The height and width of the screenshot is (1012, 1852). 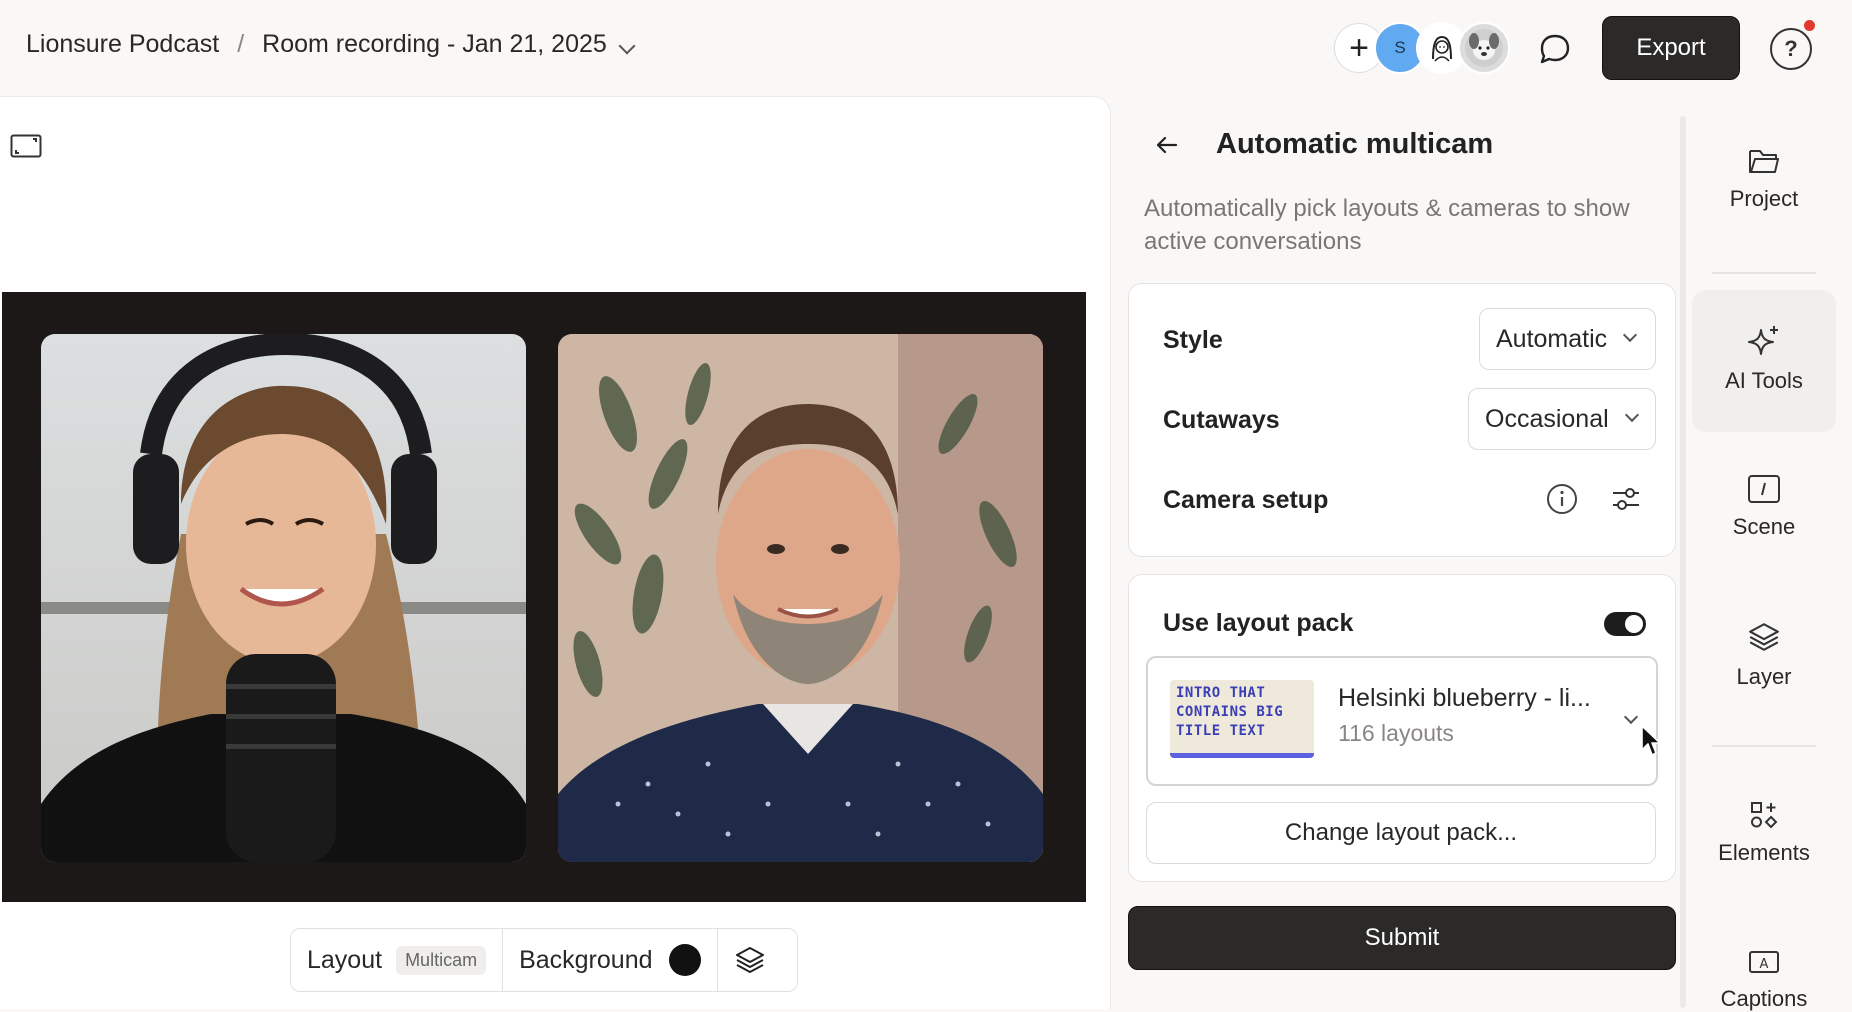 What do you see at coordinates (1230, 712) in the screenshot?
I see `pack-thumb-text: INTRO THAT CONTAINS BIG TITLE TEXT` at bounding box center [1230, 712].